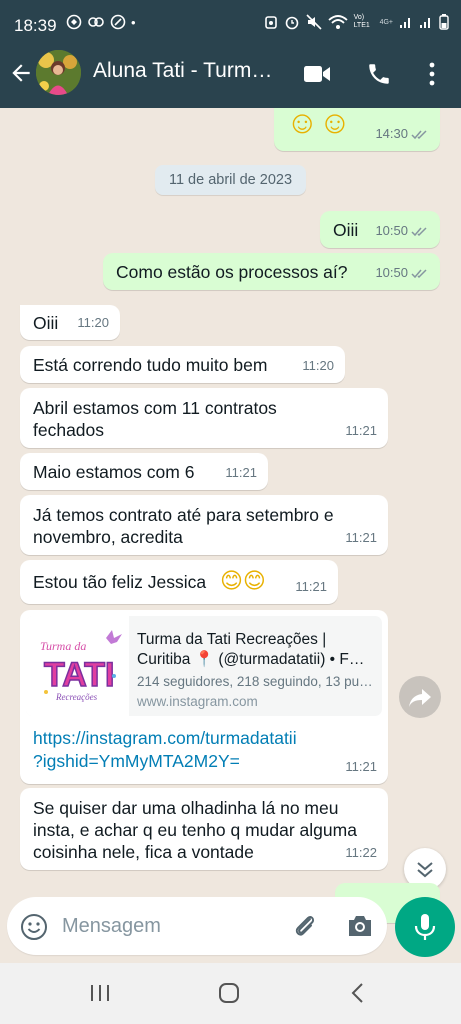 Image resolution: width=461 pixels, height=1024 pixels. What do you see at coordinates (379, 74) in the screenshot?
I see `voice-call-icon` at bounding box center [379, 74].